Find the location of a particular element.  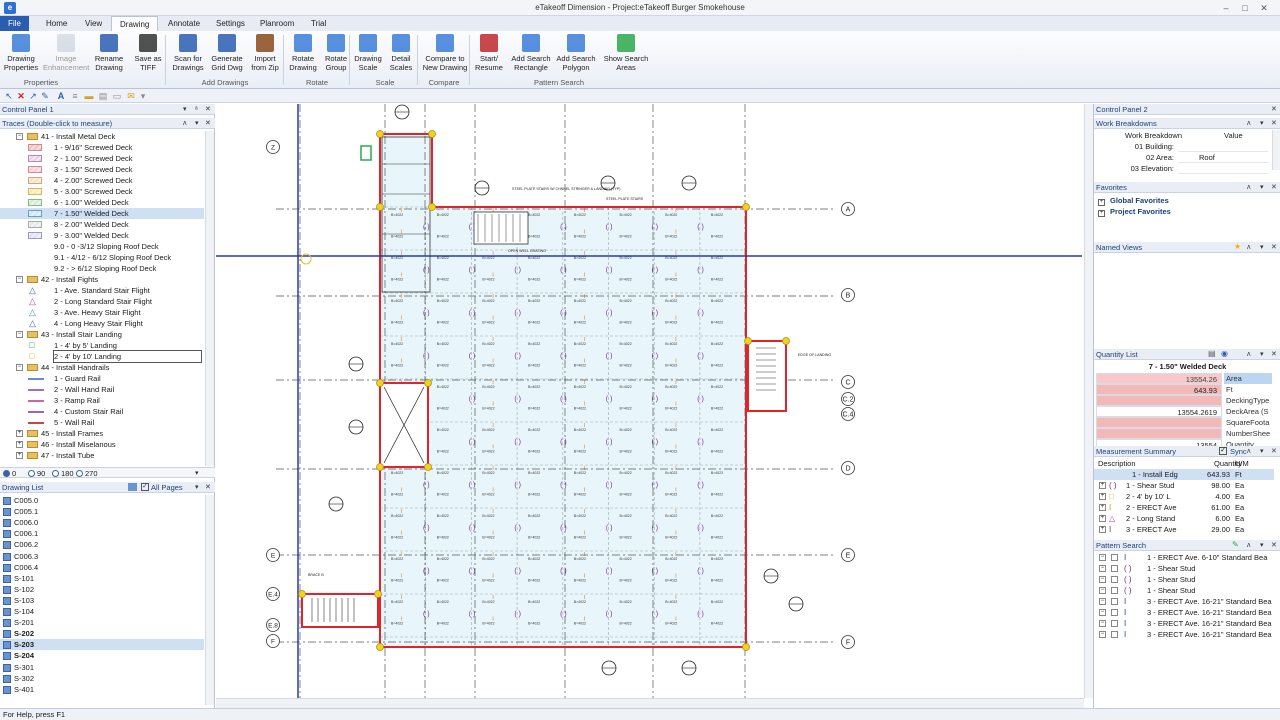

rotation-option-0: 0 is located at coordinates (9, 473).